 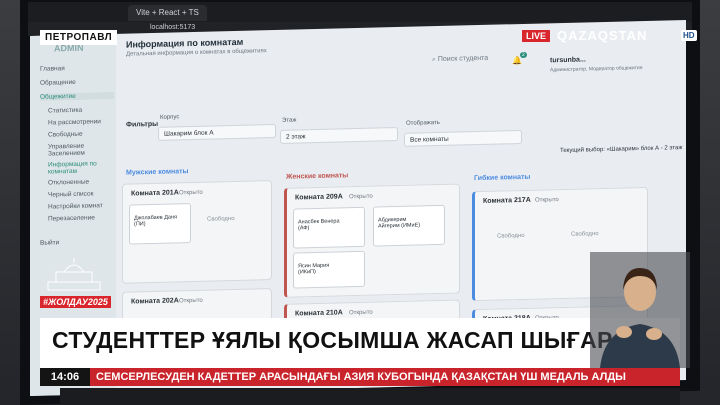 I want to click on sidebar-item-room-info: Информация по комнатам, so click(x=85, y=167).